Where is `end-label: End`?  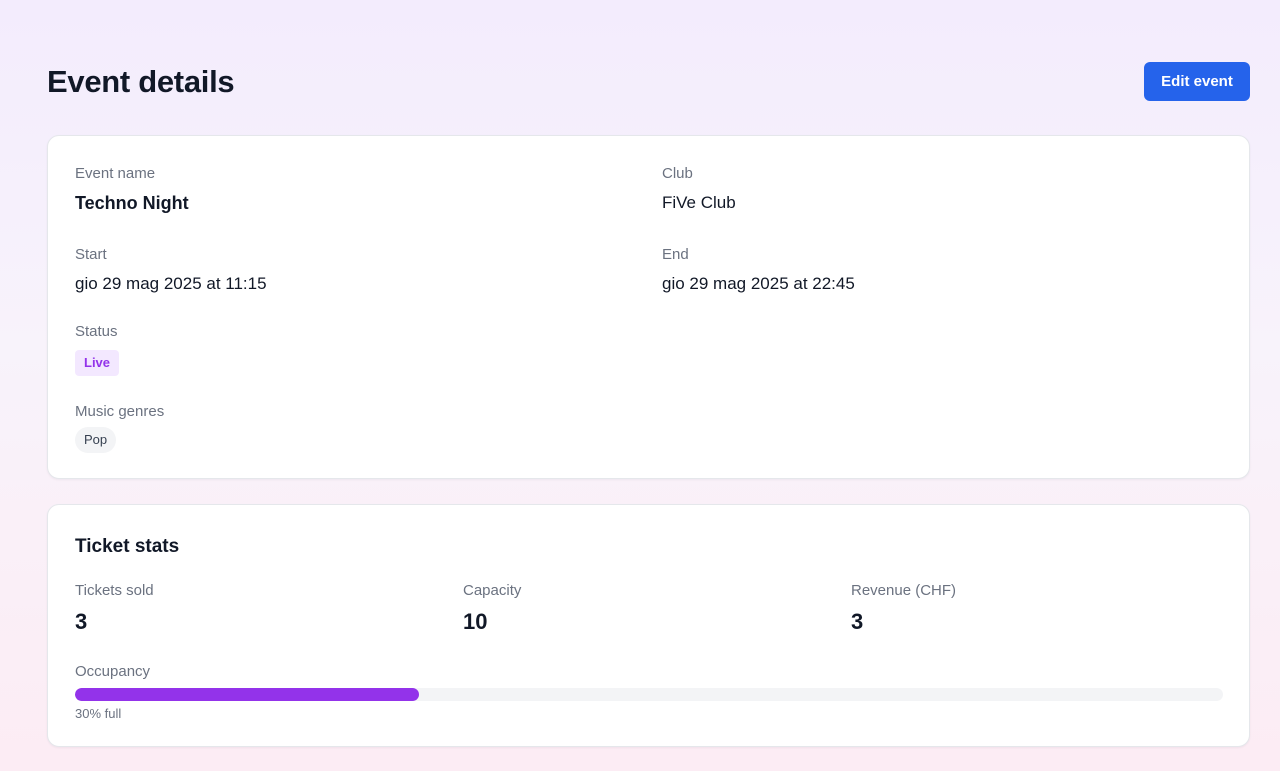
end-label: End is located at coordinates (675, 254).